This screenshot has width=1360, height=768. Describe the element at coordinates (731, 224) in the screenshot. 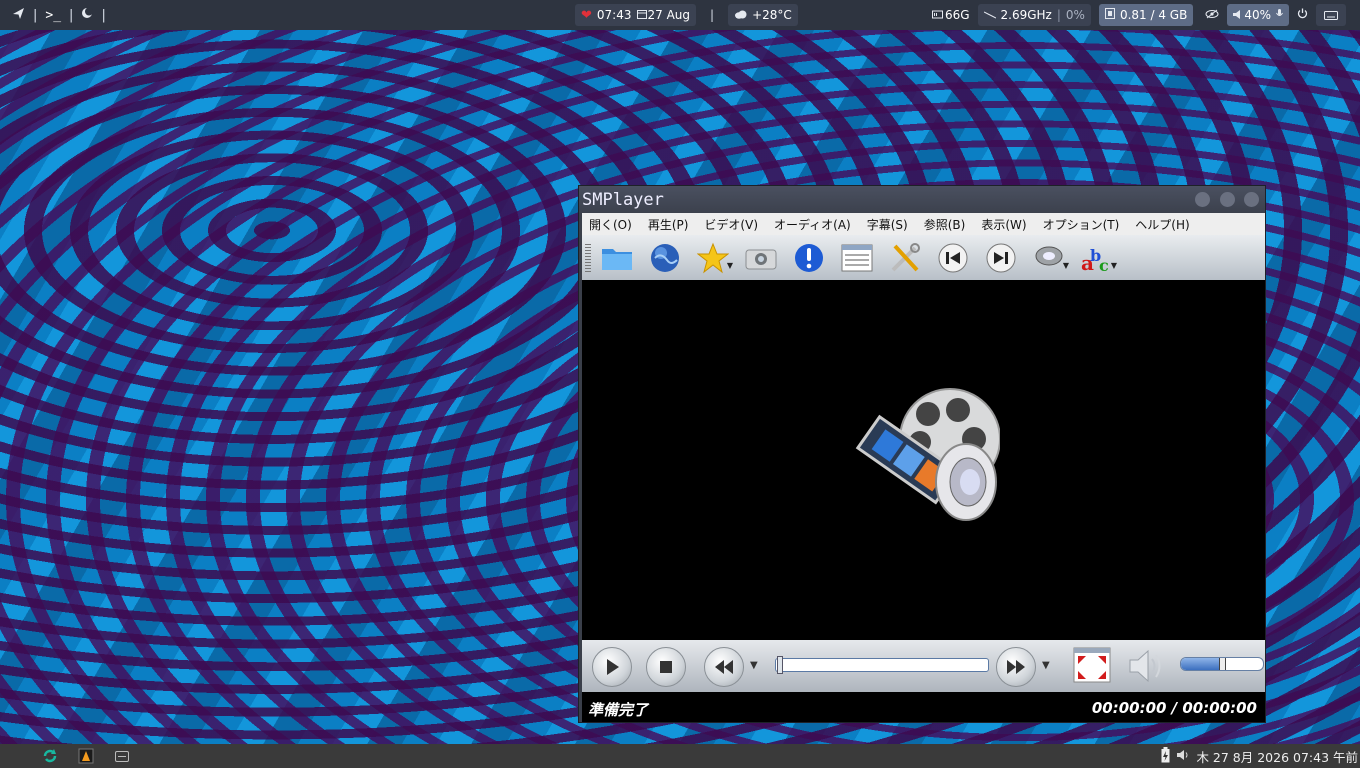

I see `menu-video: ビデオ(V)` at that location.